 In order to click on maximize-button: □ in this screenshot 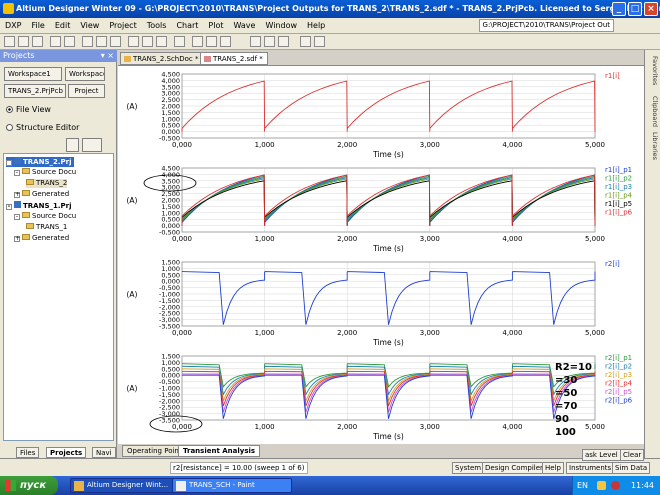, I will do `click(635, 9)`.